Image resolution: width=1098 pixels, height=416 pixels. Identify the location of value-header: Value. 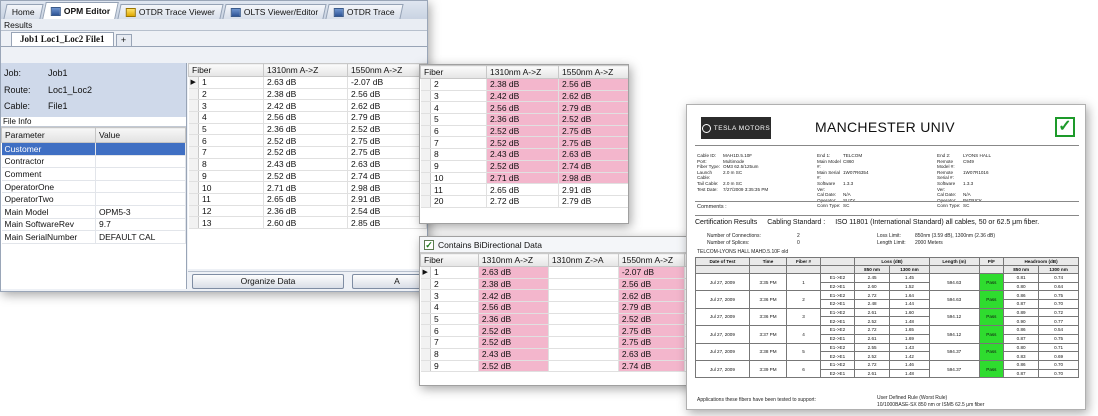
(140, 135).